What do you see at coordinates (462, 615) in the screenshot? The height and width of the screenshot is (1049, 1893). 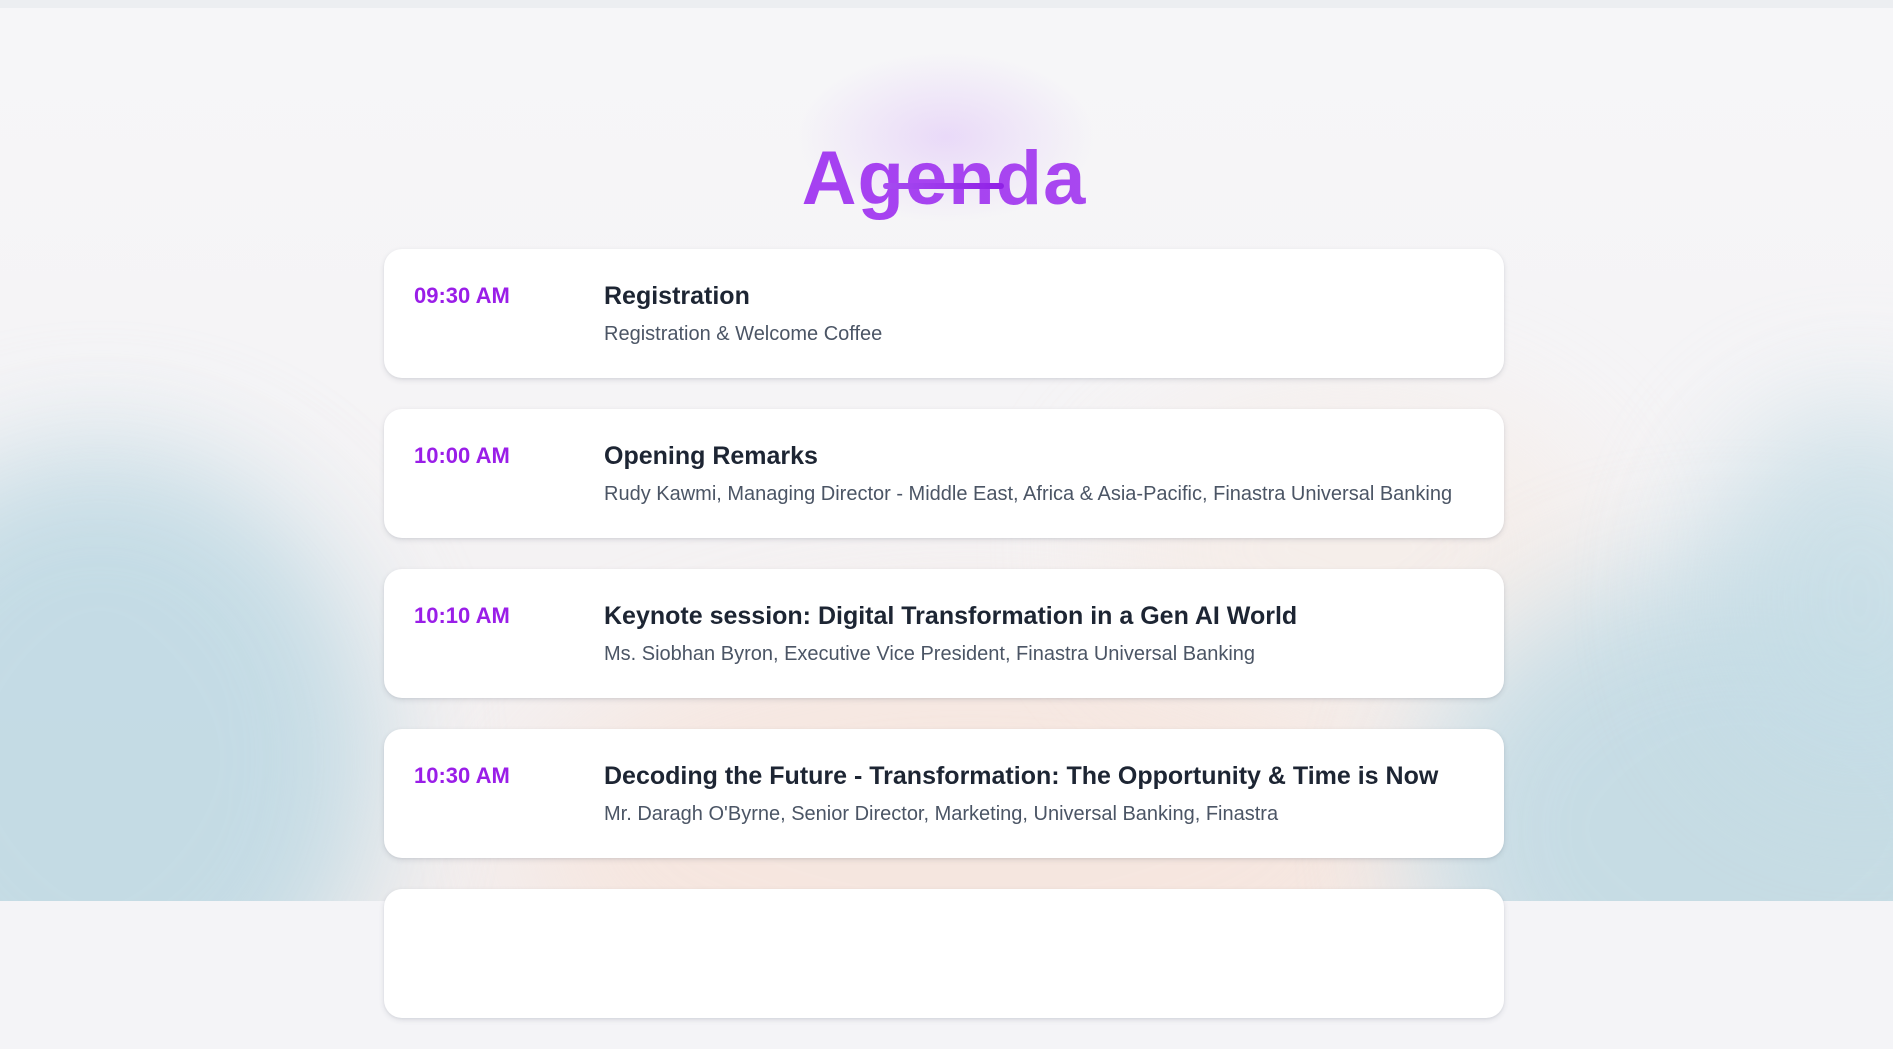 I see `agenda-item-time: 10:10 AM` at bounding box center [462, 615].